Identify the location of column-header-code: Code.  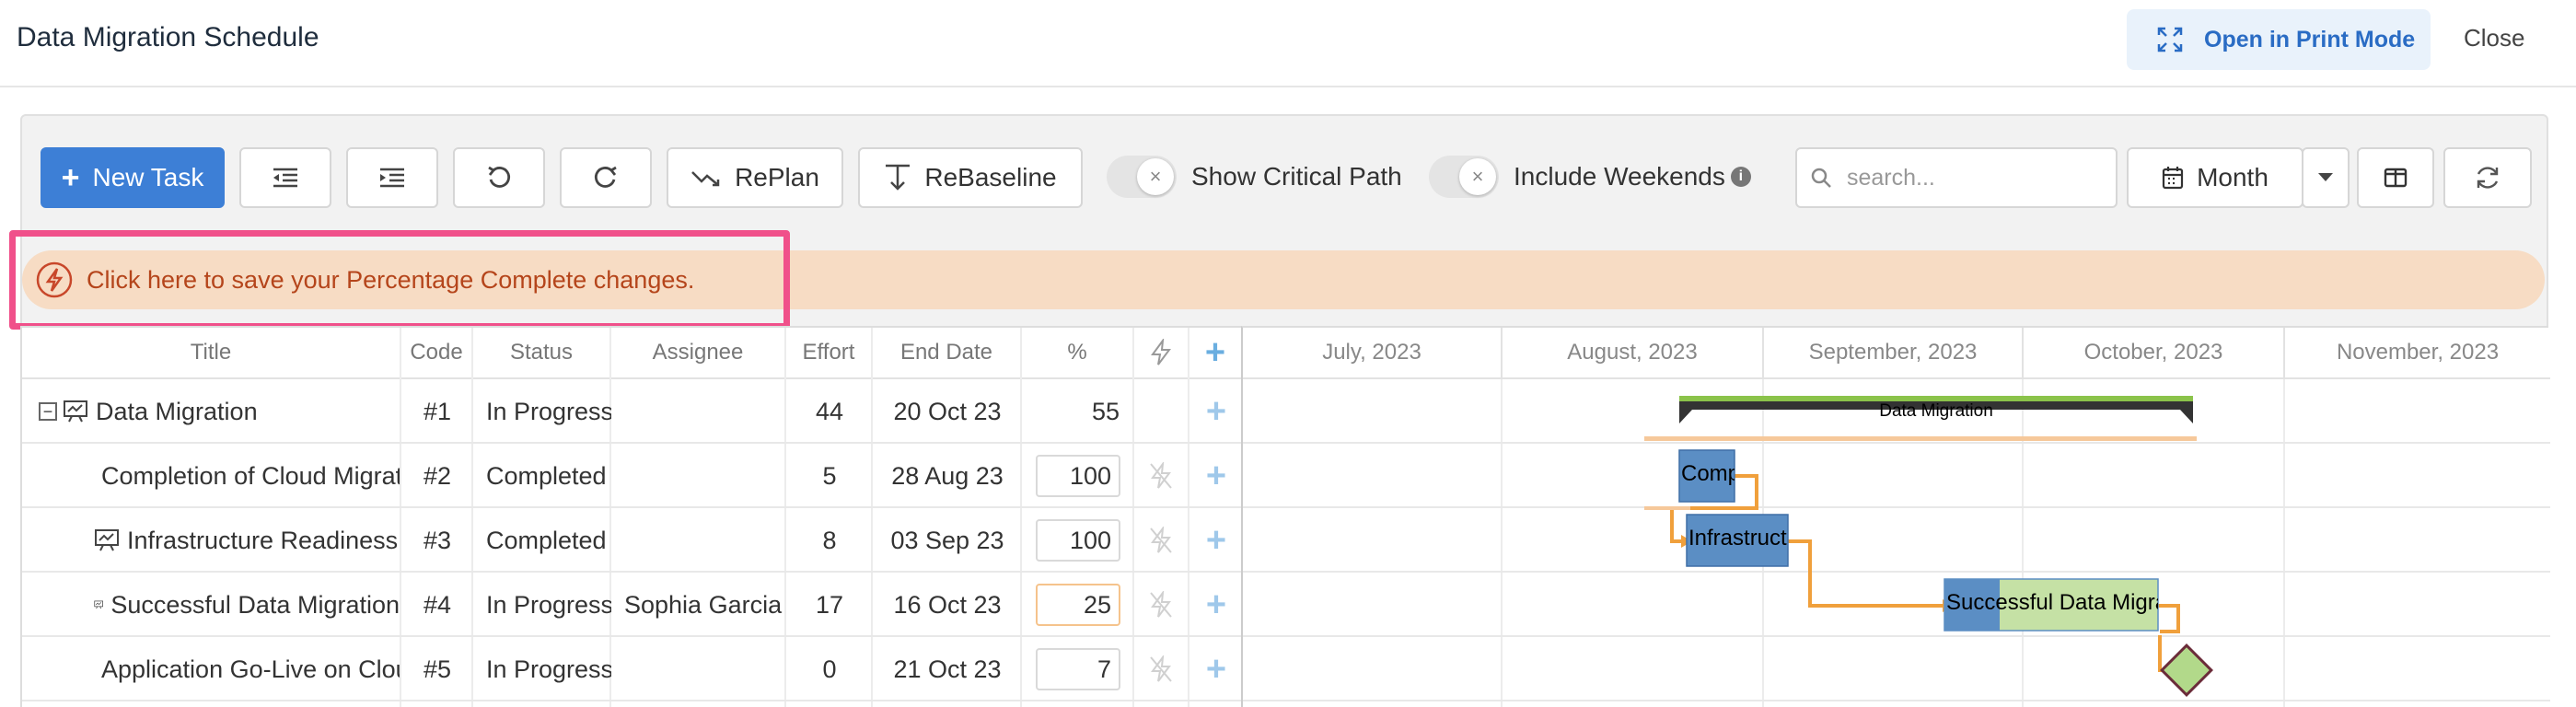
(437, 353).